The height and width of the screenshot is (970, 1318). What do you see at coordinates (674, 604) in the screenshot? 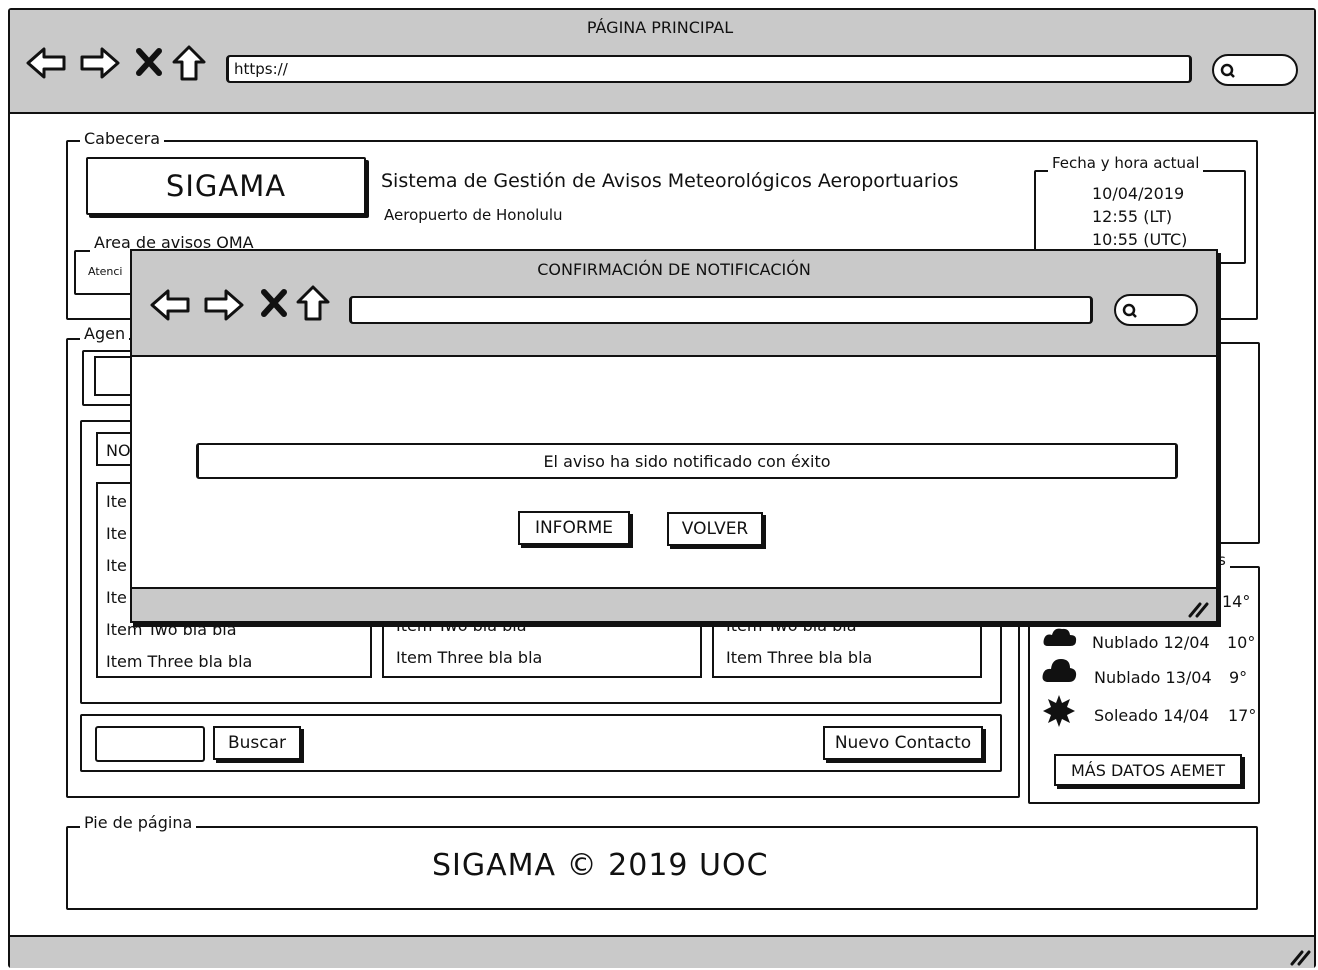
I see `modal-statusbar` at bounding box center [674, 604].